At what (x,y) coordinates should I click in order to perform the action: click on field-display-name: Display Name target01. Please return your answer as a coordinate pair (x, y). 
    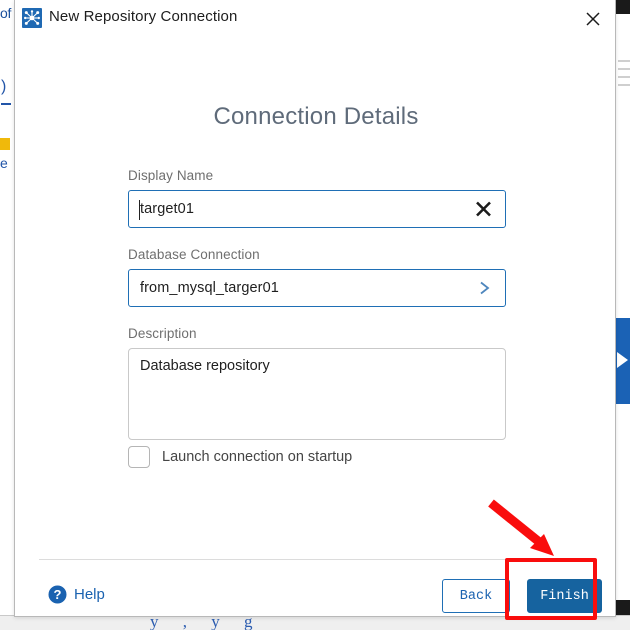
    Looking at the image, I should click on (317, 198).